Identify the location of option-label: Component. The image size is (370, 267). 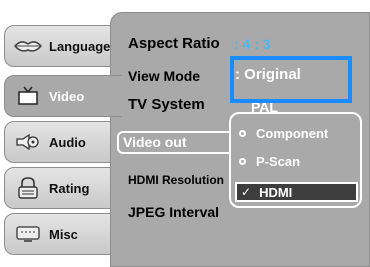
(292, 133).